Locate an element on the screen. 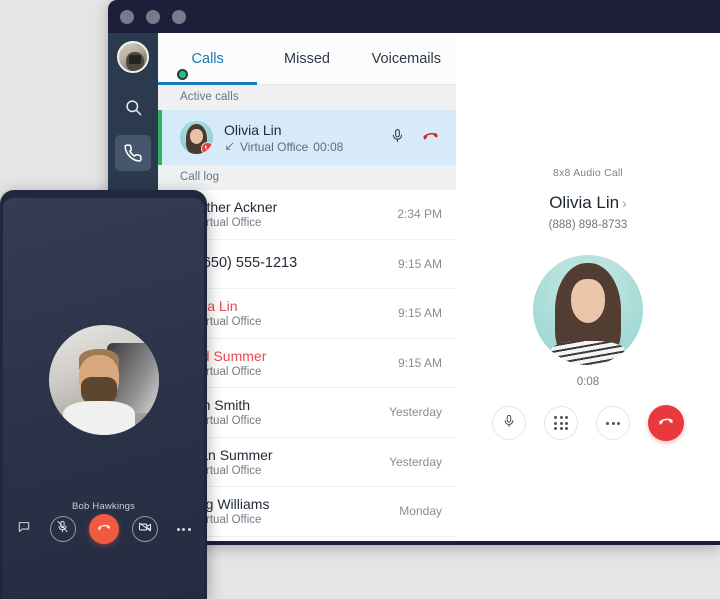 This screenshot has width=720, height=599. video-toggle-button is located at coordinates (144, 529).